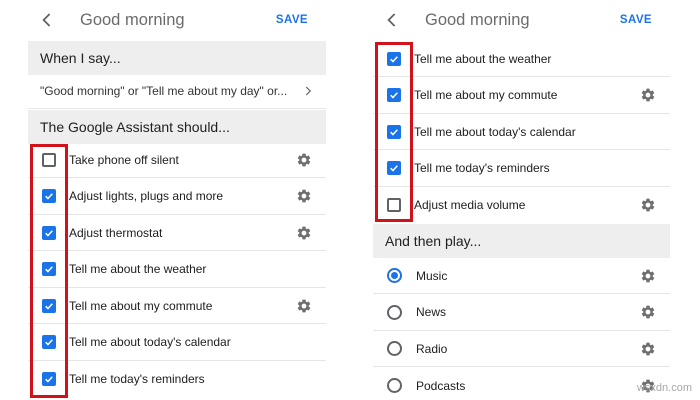 This screenshot has width=700, height=400. I want to click on media-option-label: News, so click(431, 312).